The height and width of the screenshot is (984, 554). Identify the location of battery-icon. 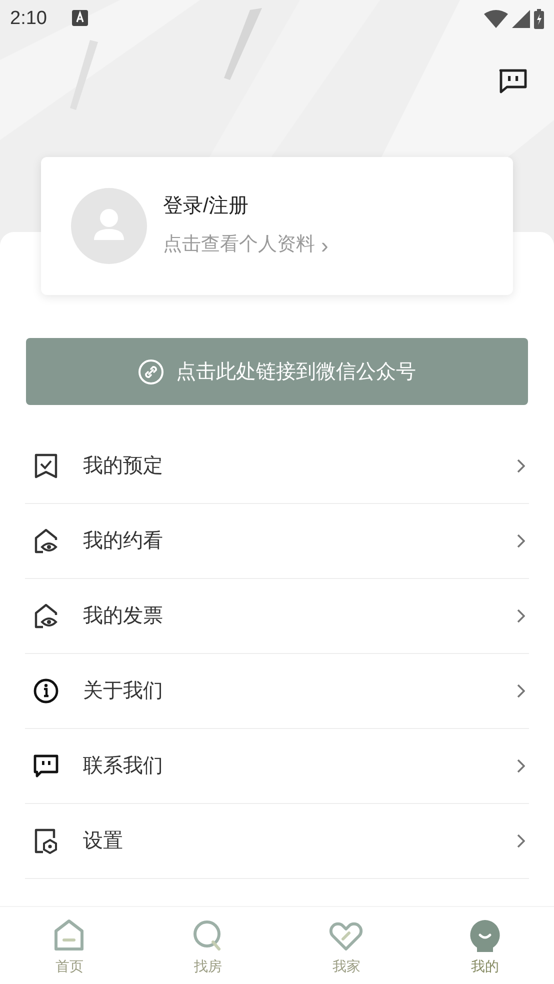
(539, 19).